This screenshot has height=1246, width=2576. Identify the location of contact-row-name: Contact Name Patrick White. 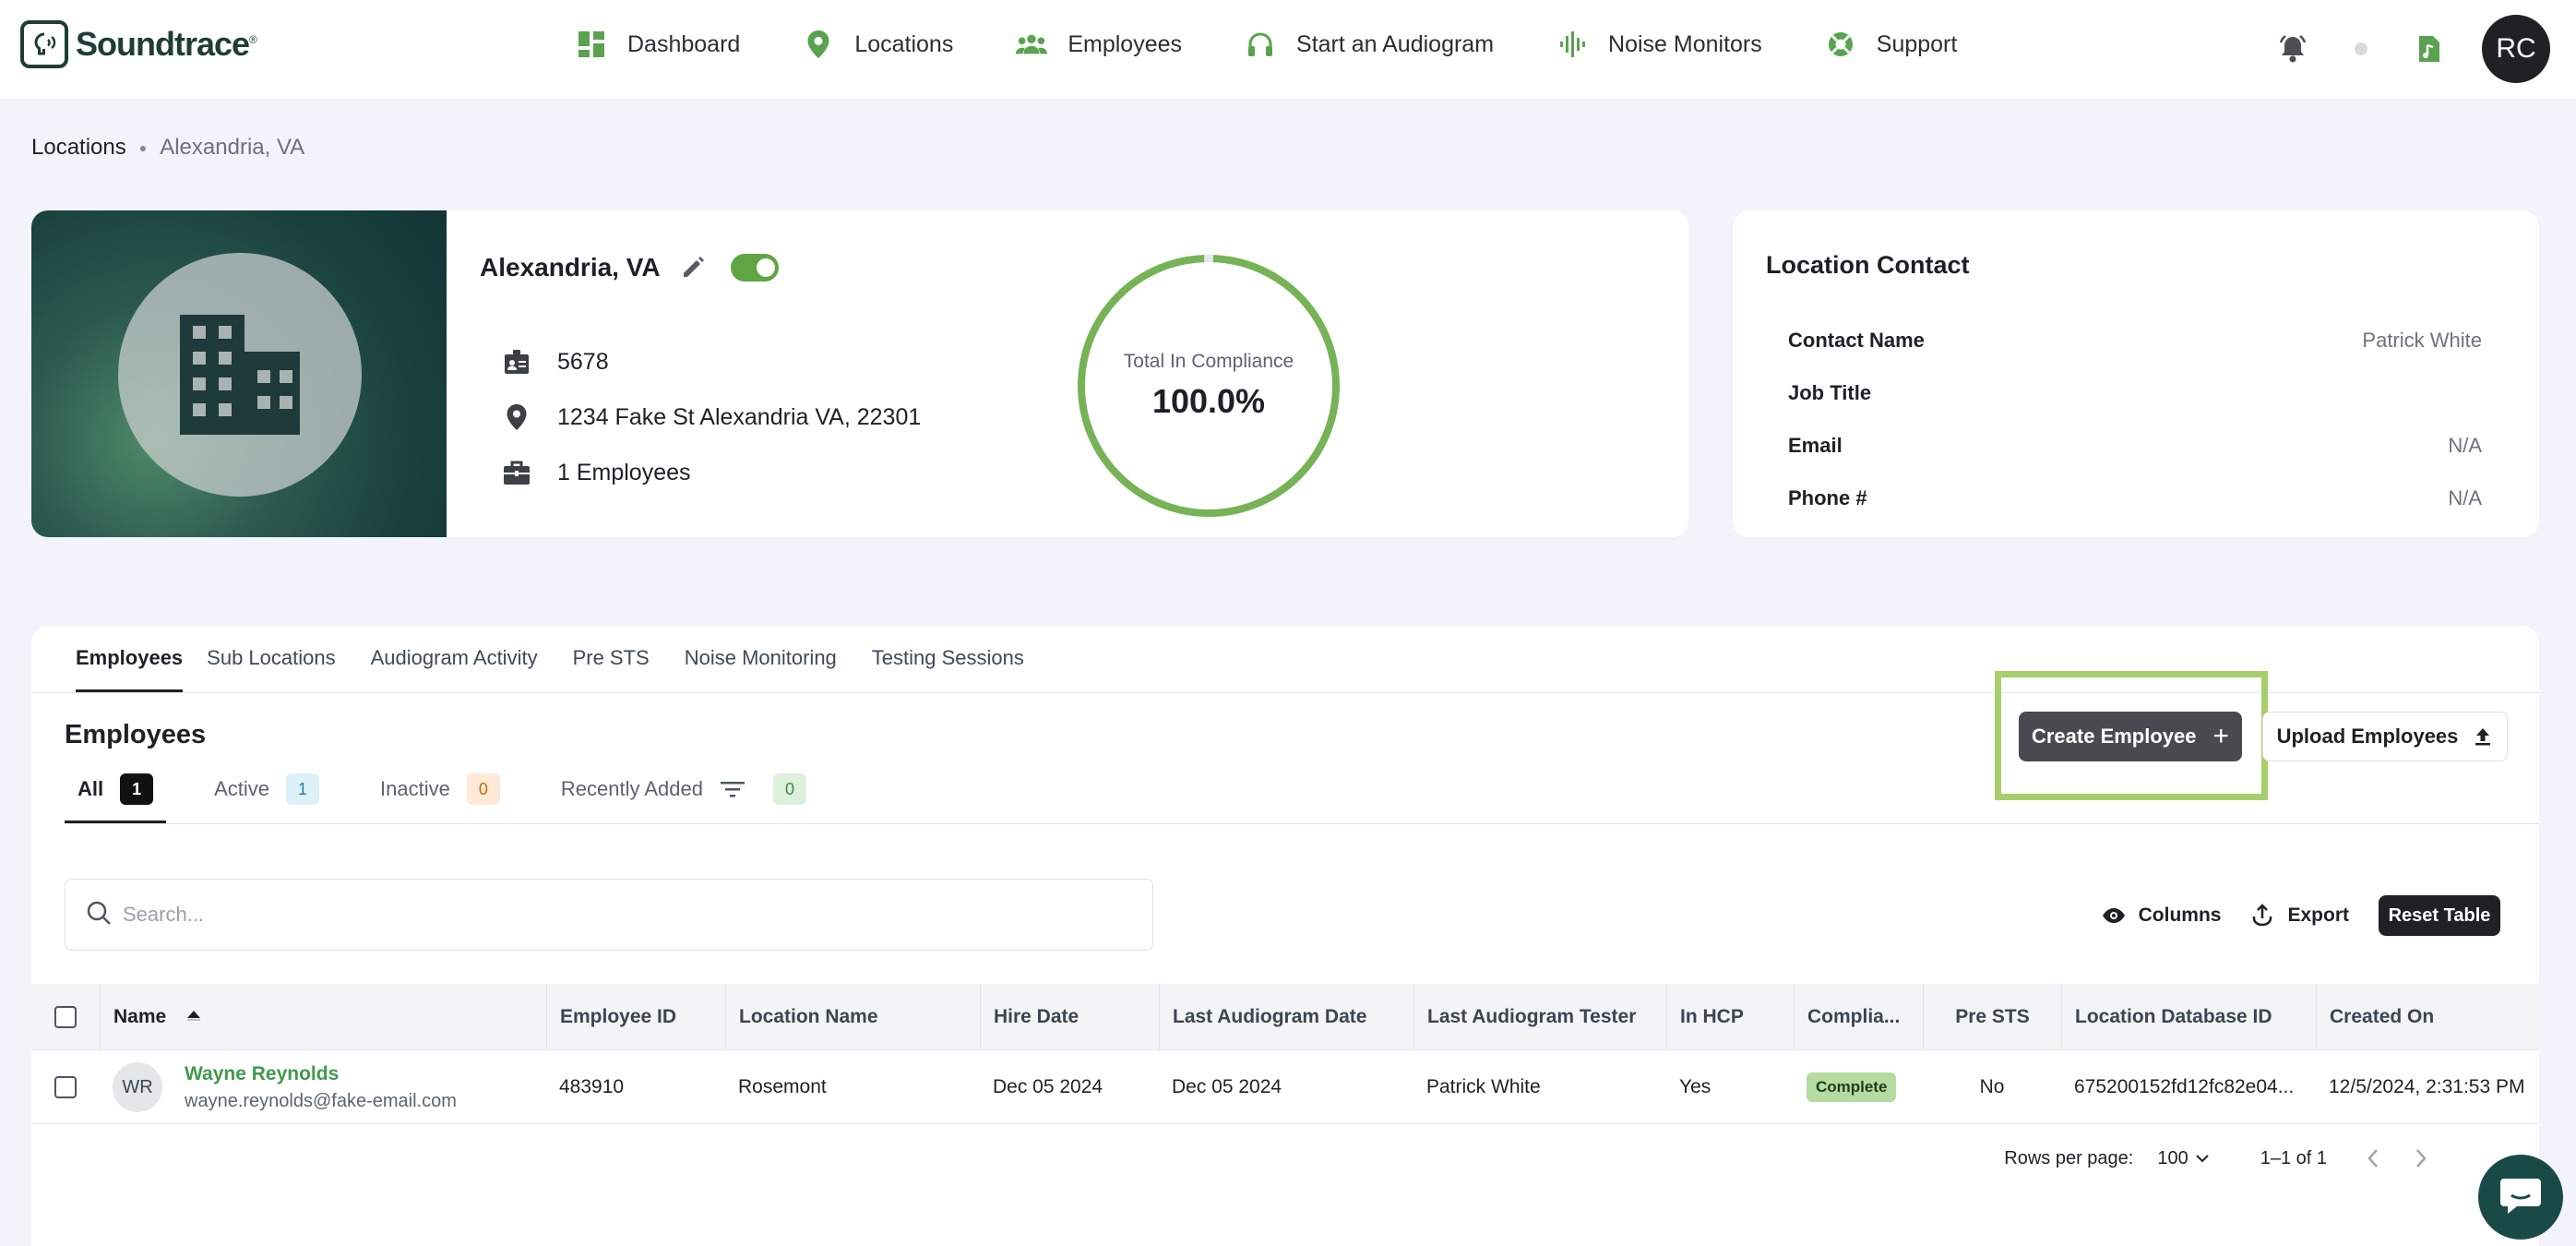
(2135, 341).